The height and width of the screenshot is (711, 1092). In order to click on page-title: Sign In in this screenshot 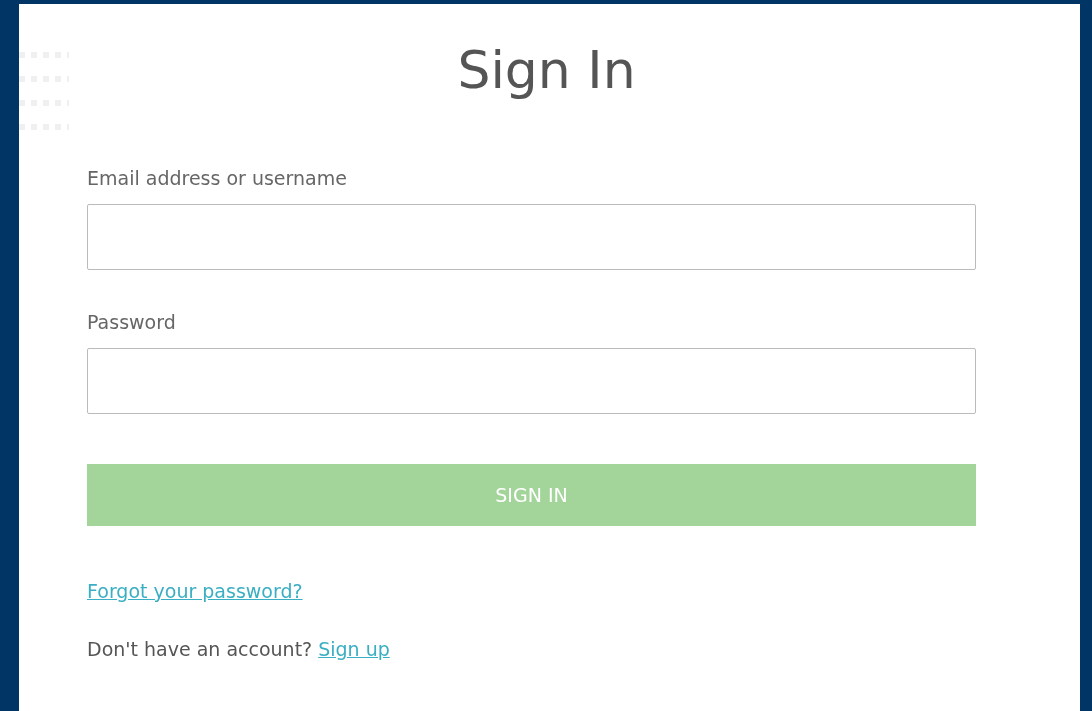, I will do `click(546, 70)`.